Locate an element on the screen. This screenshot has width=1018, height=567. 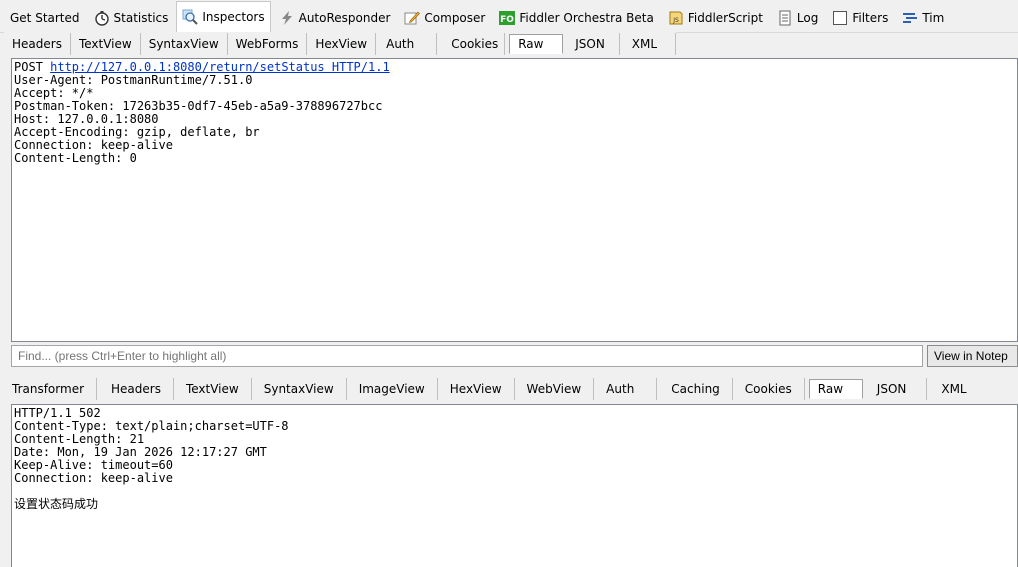
tab-composer: Composer is located at coordinates (444, 17).